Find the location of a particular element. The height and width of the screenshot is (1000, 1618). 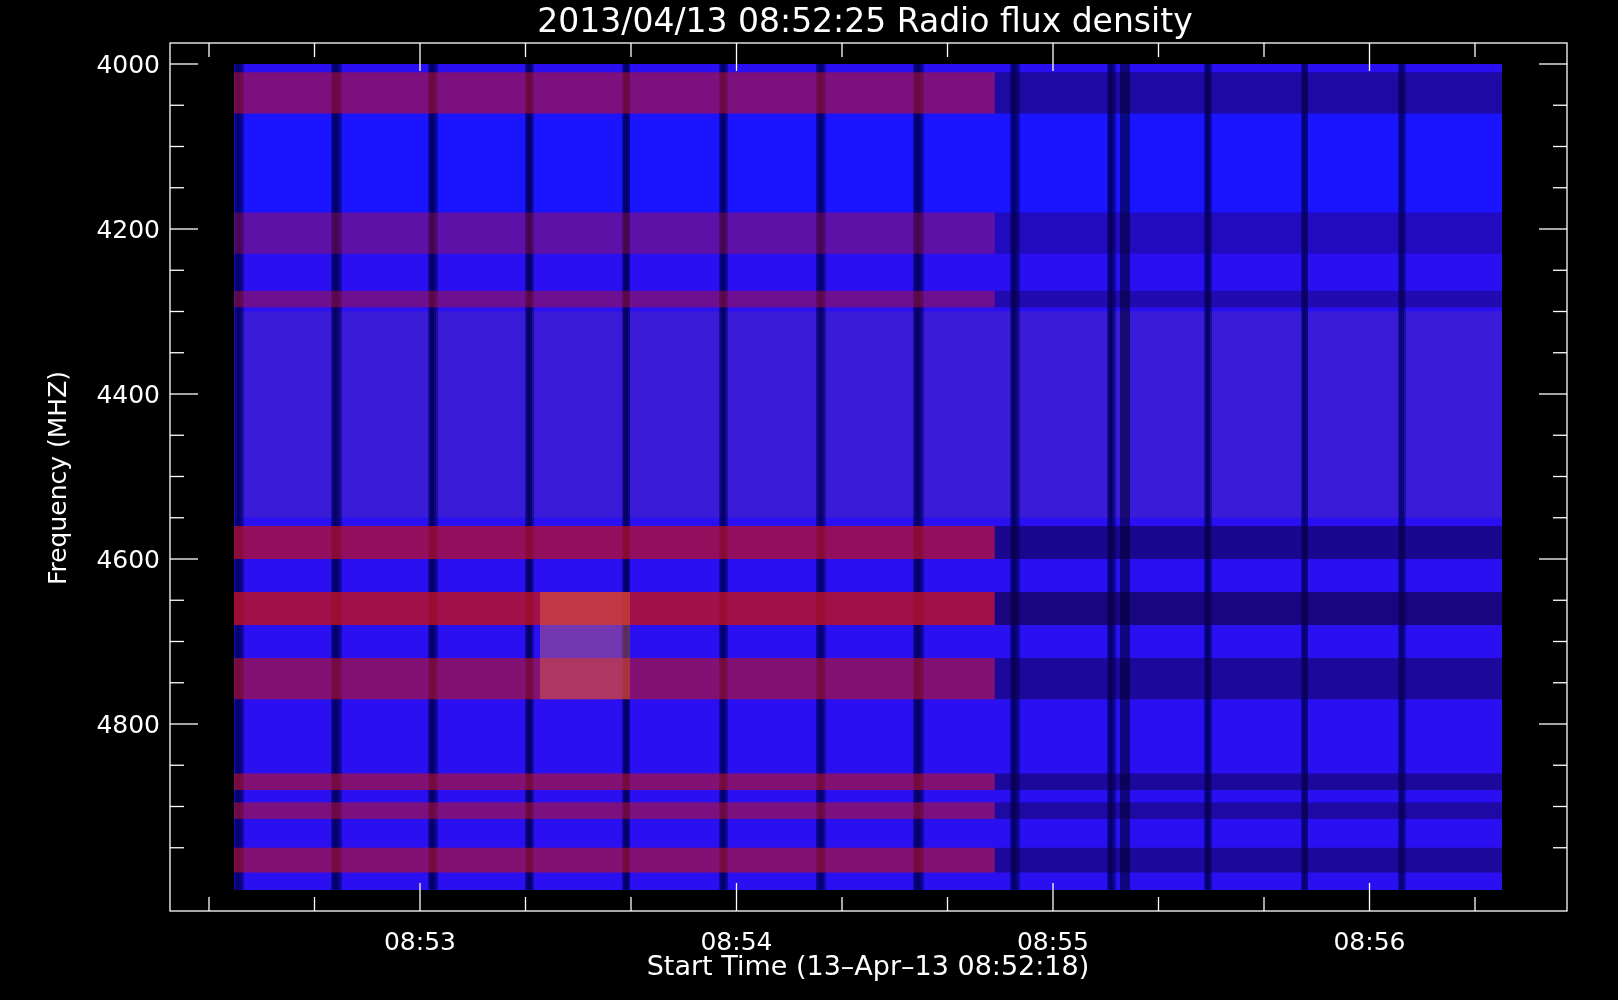

y-tick-label: 4400 is located at coordinates (128, 394).